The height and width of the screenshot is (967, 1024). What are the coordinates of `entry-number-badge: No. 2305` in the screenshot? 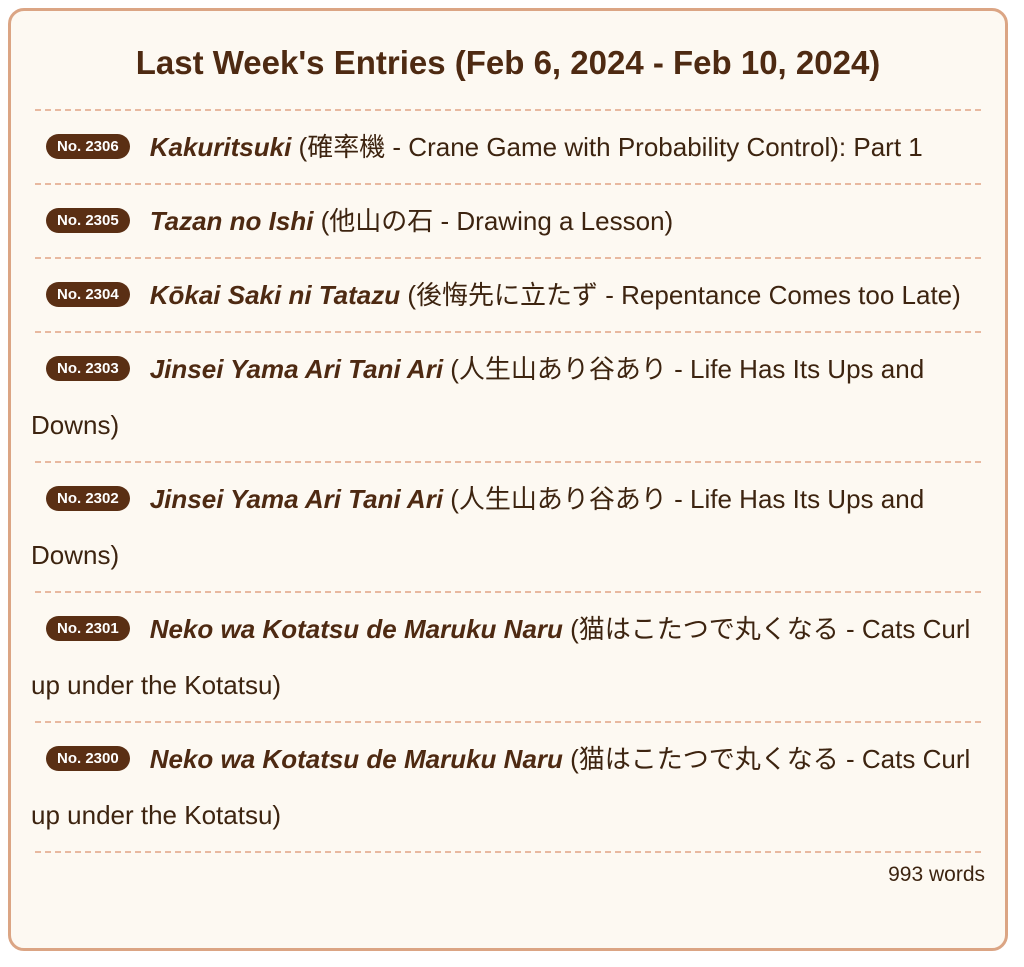 It's located at (88, 220).